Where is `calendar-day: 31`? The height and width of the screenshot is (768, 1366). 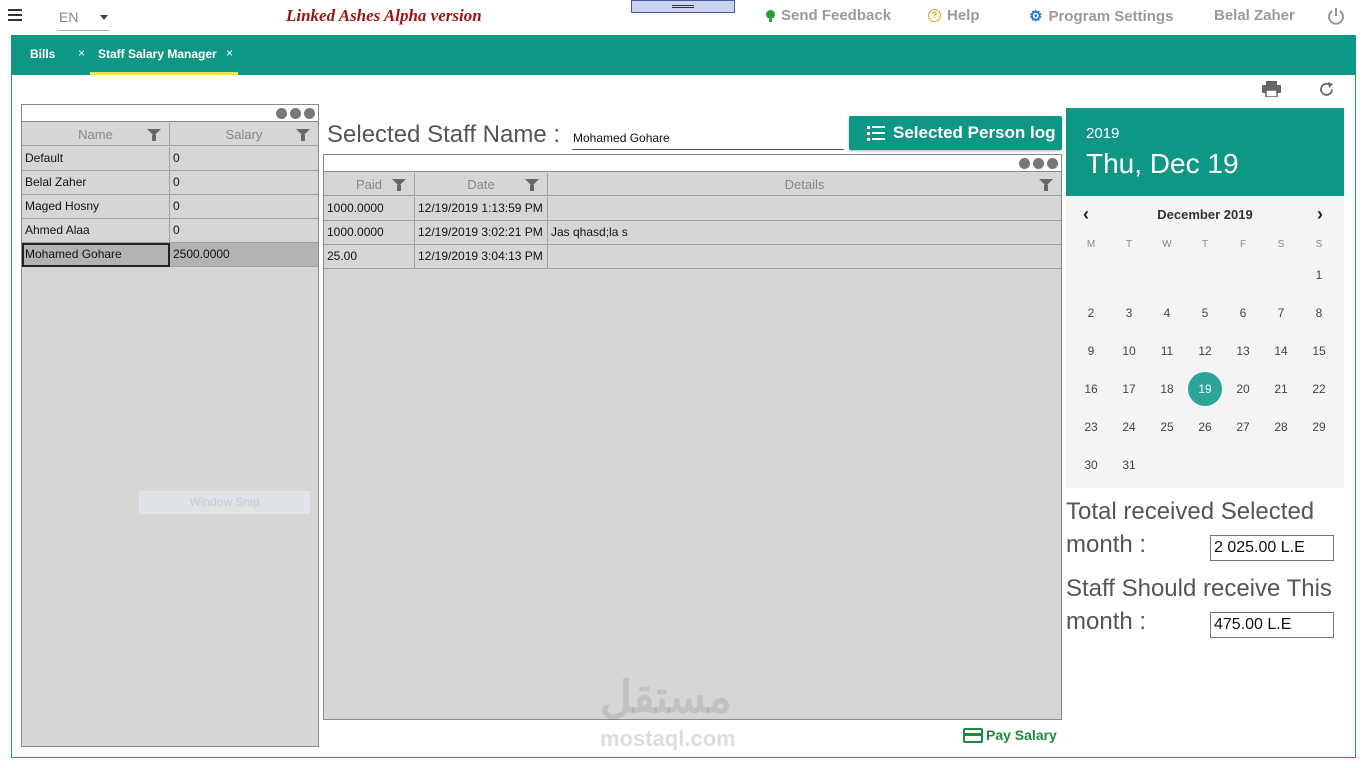
calendar-day: 31 is located at coordinates (1129, 465).